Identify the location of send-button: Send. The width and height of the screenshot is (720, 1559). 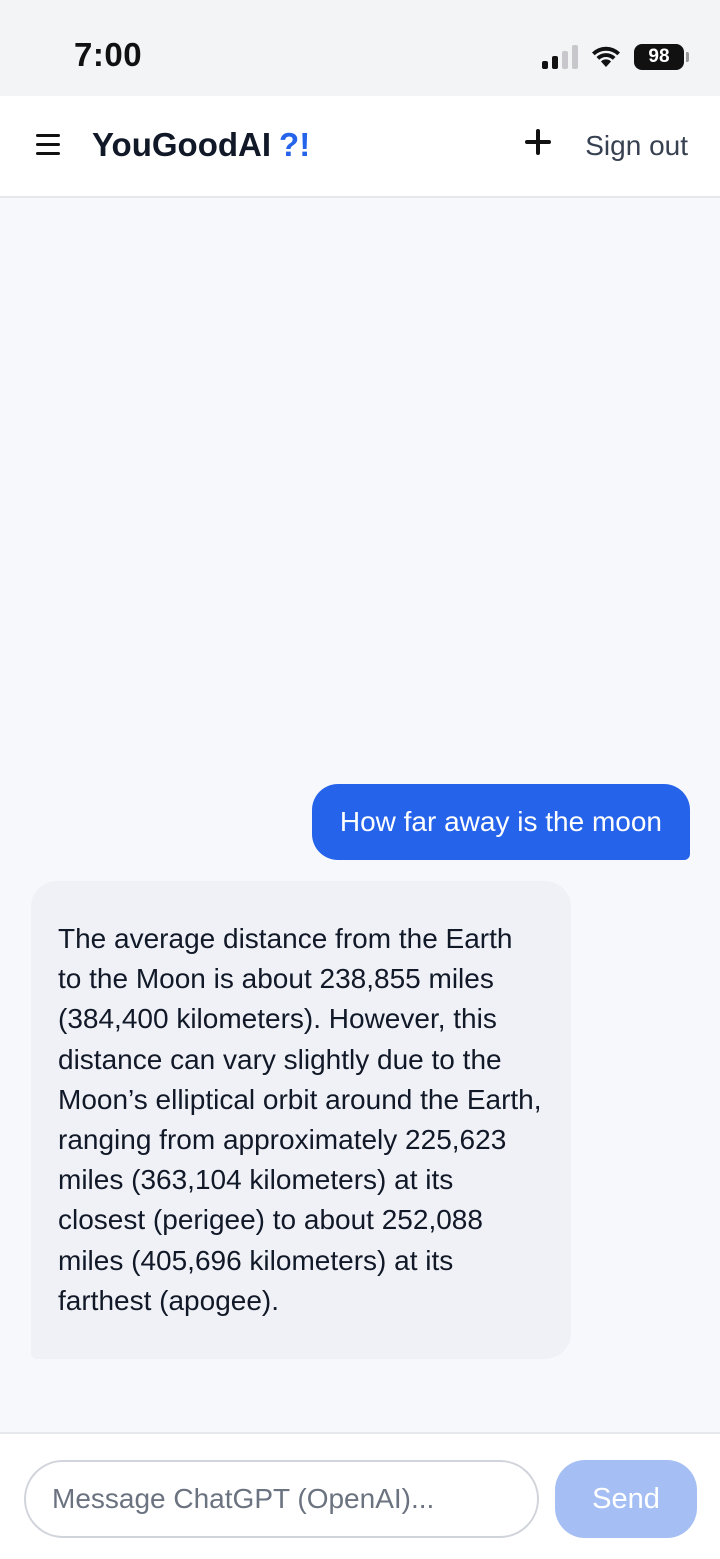
(626, 1499).